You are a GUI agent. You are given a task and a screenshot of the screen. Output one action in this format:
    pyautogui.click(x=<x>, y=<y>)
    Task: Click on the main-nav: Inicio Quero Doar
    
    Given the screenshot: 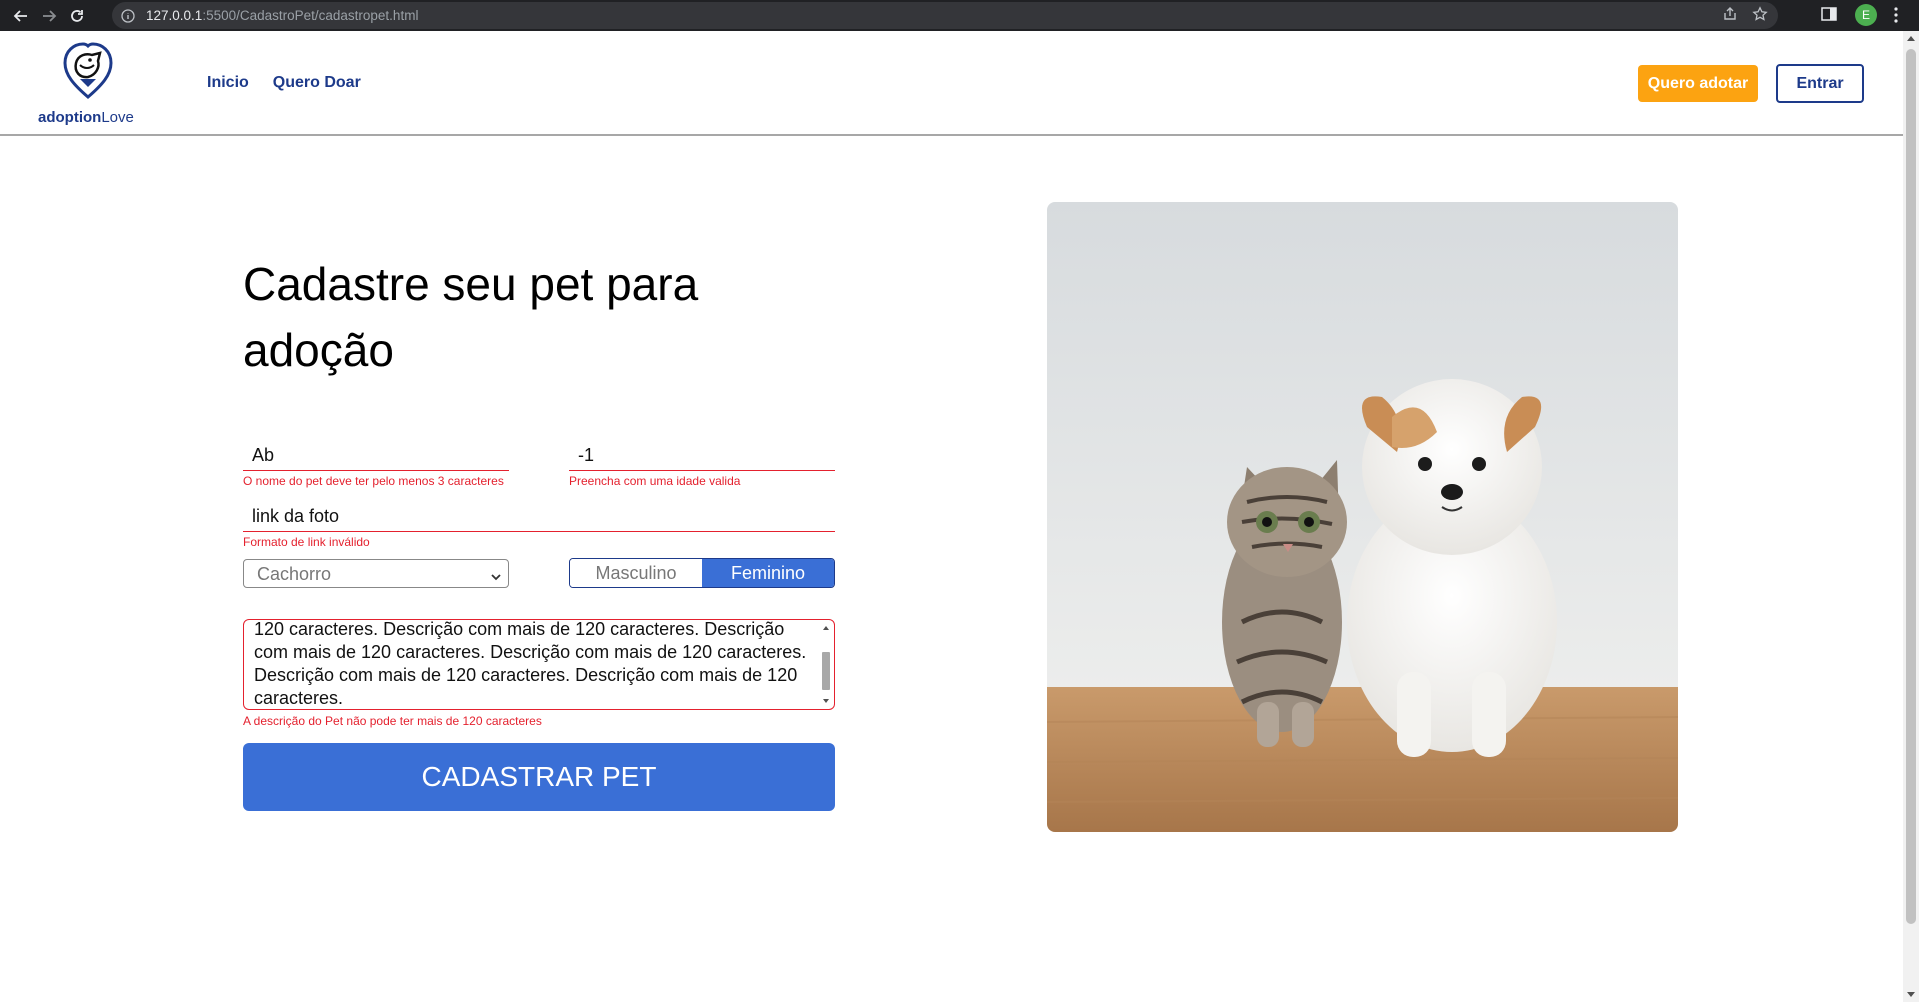 What is the action you would take?
    pyautogui.click(x=284, y=83)
    